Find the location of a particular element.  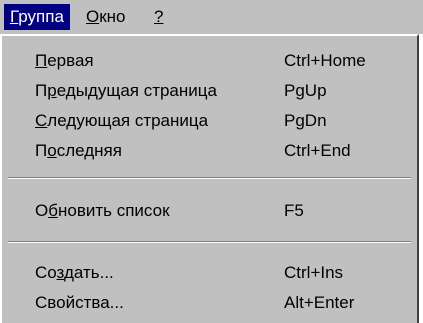

menu-item-label: Первая is located at coordinates (64, 60).